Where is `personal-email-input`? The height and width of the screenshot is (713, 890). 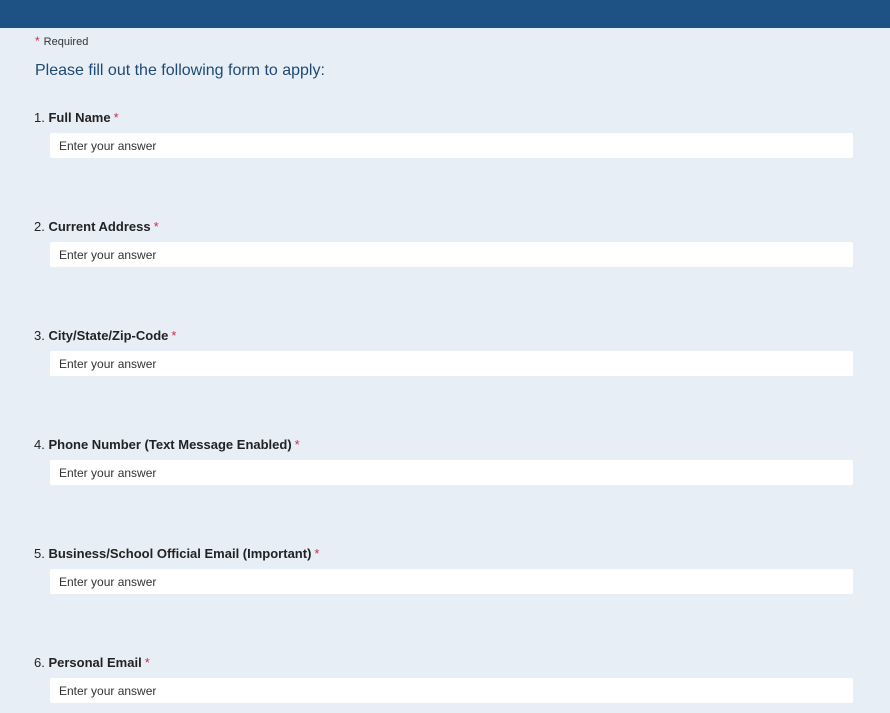
personal-email-input is located at coordinates (451, 690).